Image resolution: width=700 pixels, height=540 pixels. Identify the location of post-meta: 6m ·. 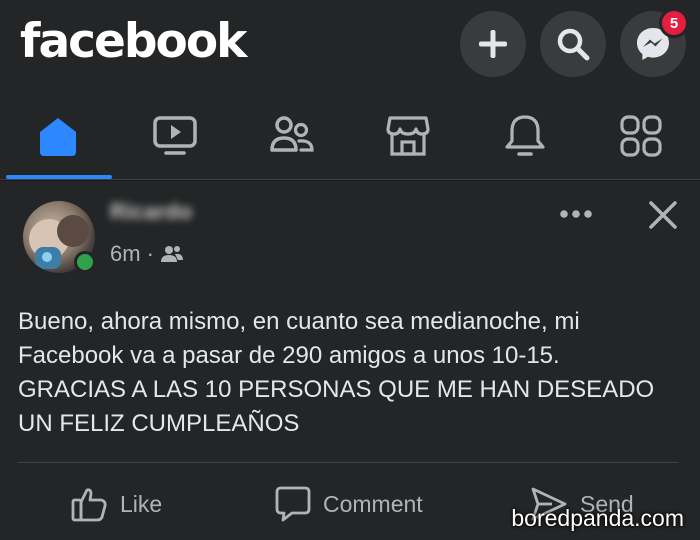
(147, 254).